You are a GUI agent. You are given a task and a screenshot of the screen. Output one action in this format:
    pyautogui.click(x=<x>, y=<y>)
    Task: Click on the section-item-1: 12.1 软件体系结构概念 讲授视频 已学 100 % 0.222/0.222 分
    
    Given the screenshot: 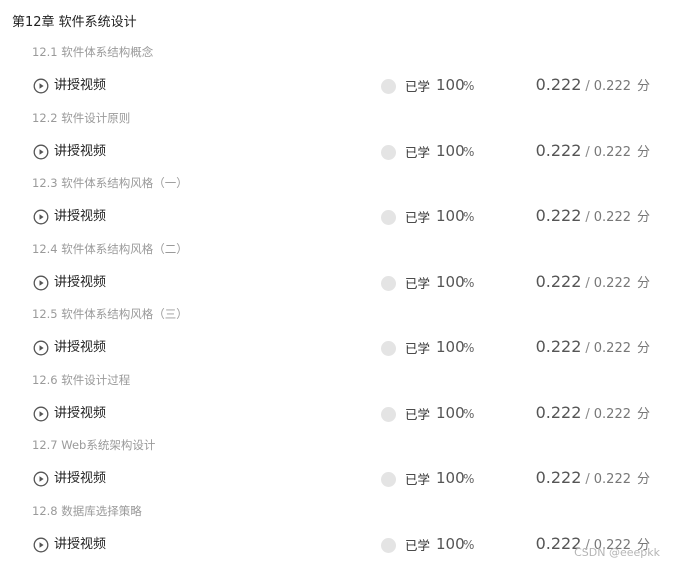 What is the action you would take?
    pyautogui.click(x=337, y=75)
    